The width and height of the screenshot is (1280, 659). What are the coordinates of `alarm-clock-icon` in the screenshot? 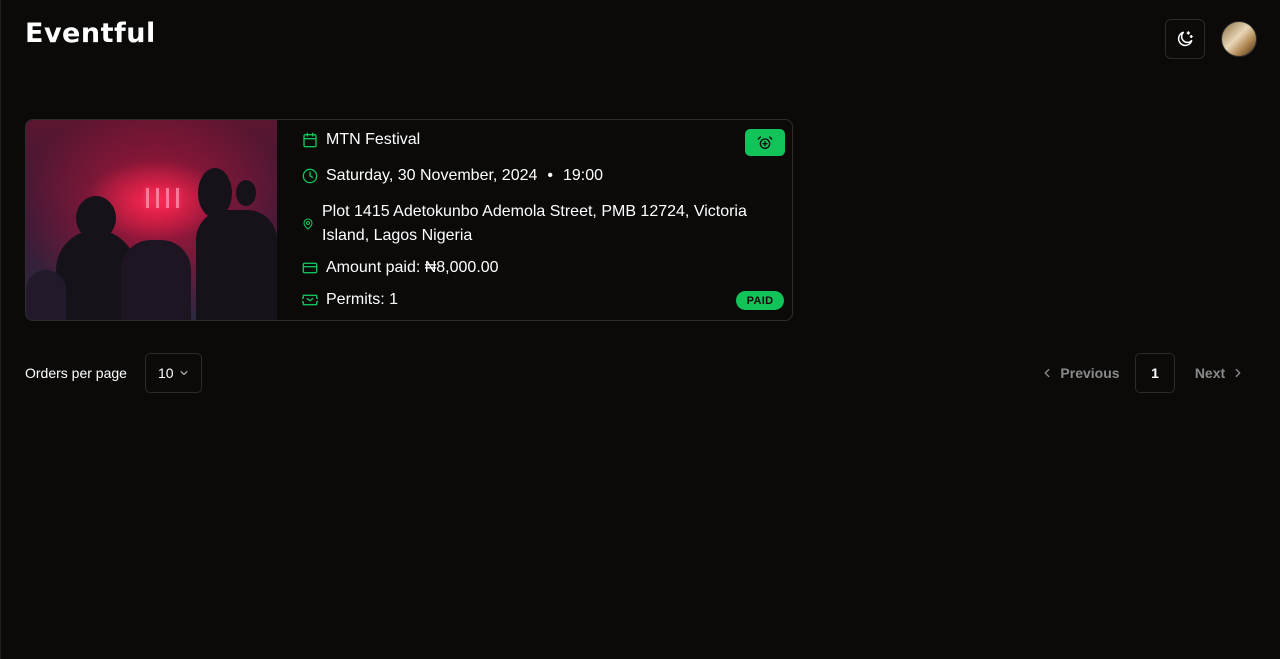 It's located at (765, 142).